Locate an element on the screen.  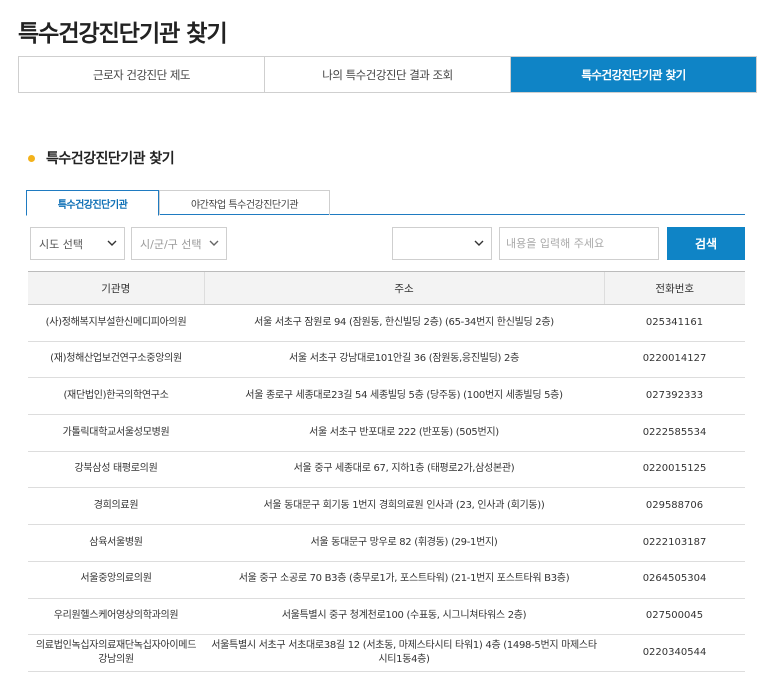
tab-worker-health-checkup-system: 근로자 건강진단 제도 is located at coordinates (142, 74).